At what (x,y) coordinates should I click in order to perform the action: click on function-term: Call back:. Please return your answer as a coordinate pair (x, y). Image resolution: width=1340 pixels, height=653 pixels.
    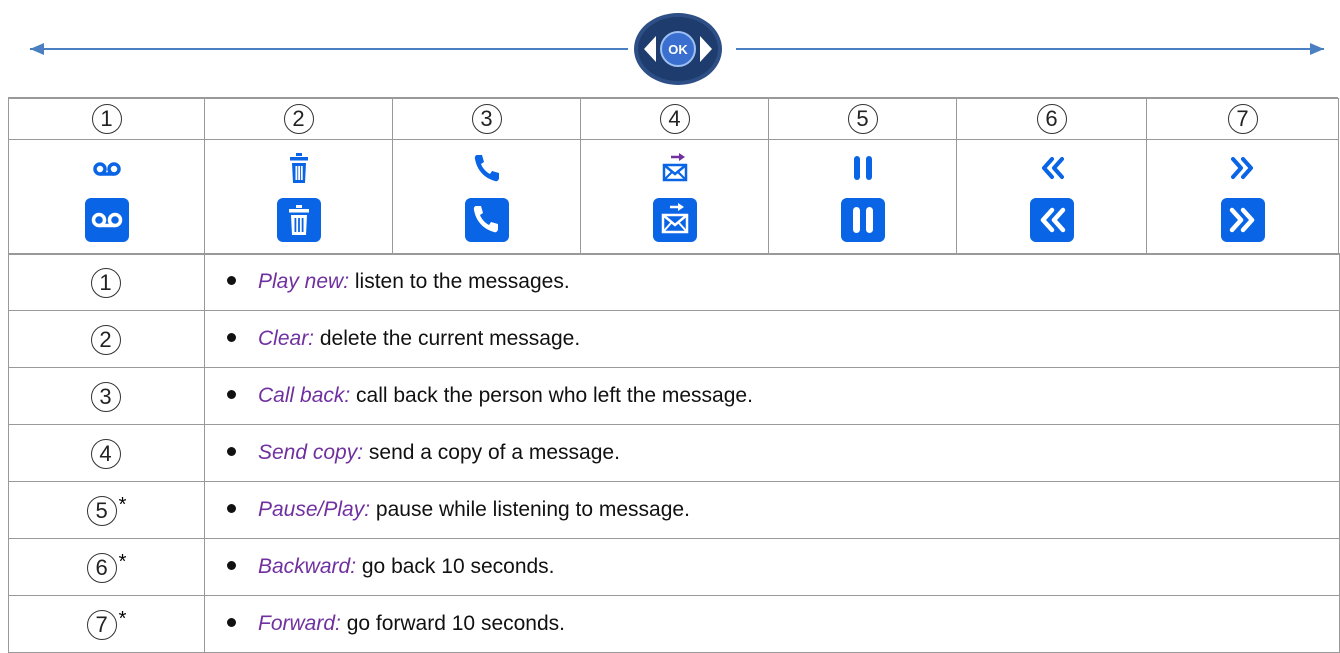
    Looking at the image, I should click on (304, 395).